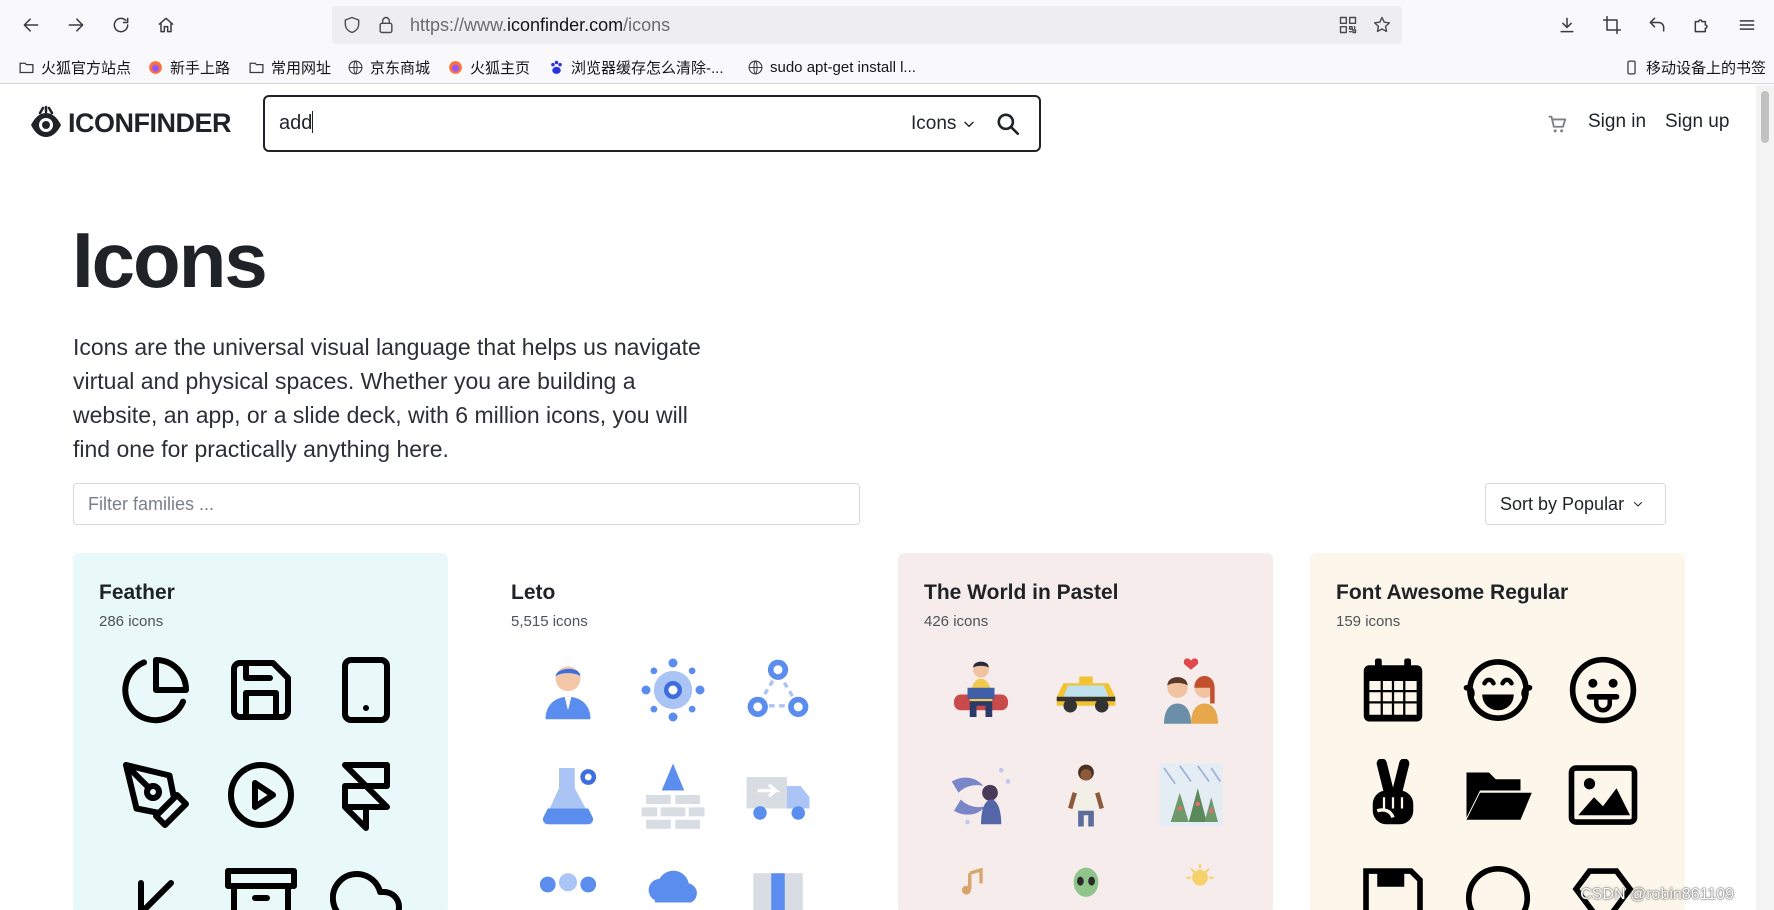 Image resolution: width=1774 pixels, height=910 pixels. What do you see at coordinates (261, 885) in the screenshot?
I see `archive-icon` at bounding box center [261, 885].